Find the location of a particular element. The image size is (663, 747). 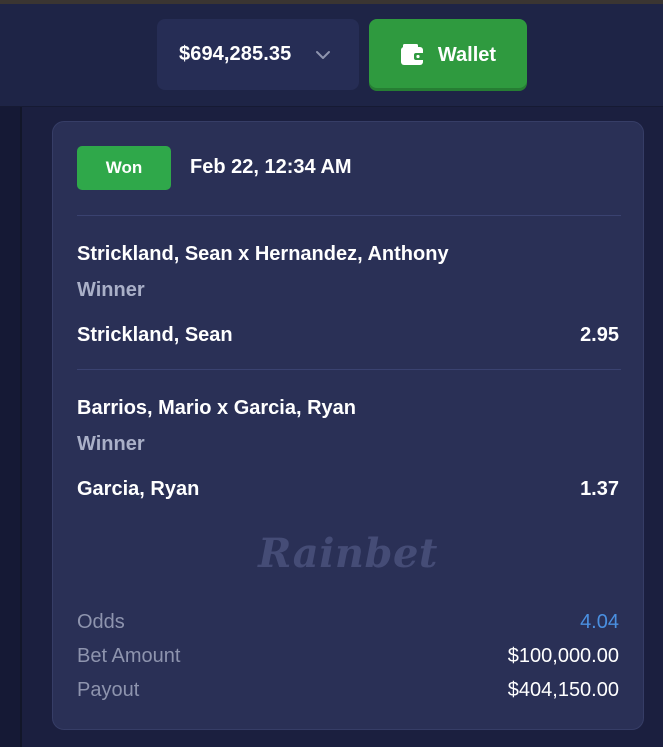

leg-1-event: Strickland, Sean x Hernandez, Anthony is located at coordinates (263, 254).